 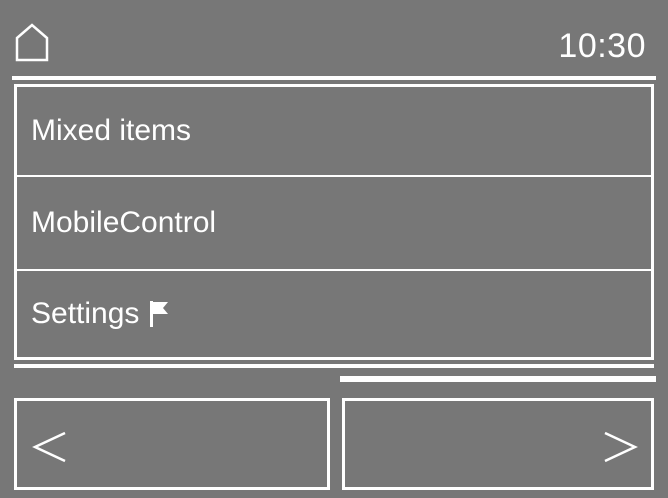 What do you see at coordinates (172, 444) in the screenshot?
I see `previous-button` at bounding box center [172, 444].